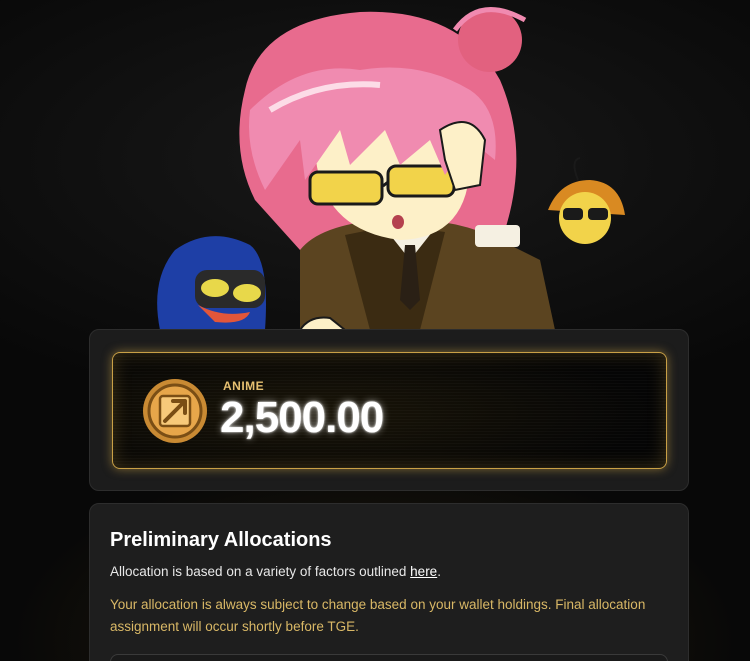 The width and height of the screenshot is (750, 661). Describe the element at coordinates (423, 571) in the screenshot. I see `allocation-factors-link: here` at that location.